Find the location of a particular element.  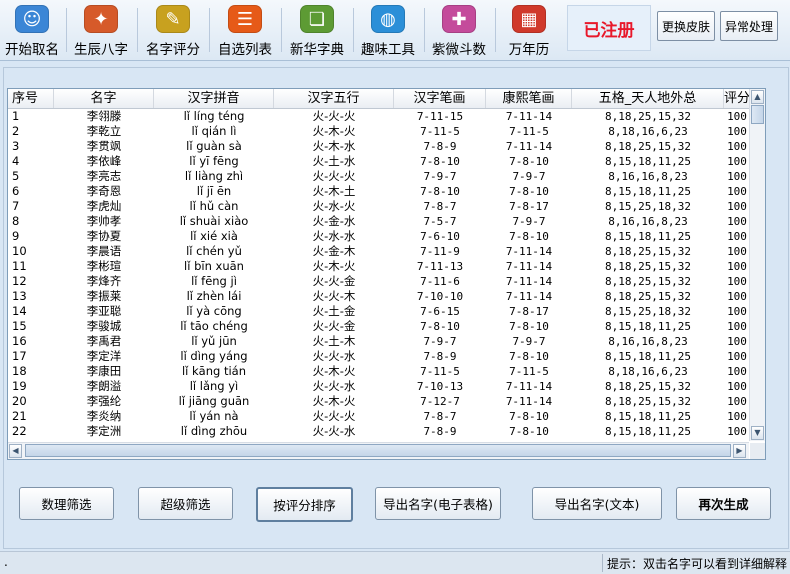

row-index: 2 is located at coordinates (16, 131).